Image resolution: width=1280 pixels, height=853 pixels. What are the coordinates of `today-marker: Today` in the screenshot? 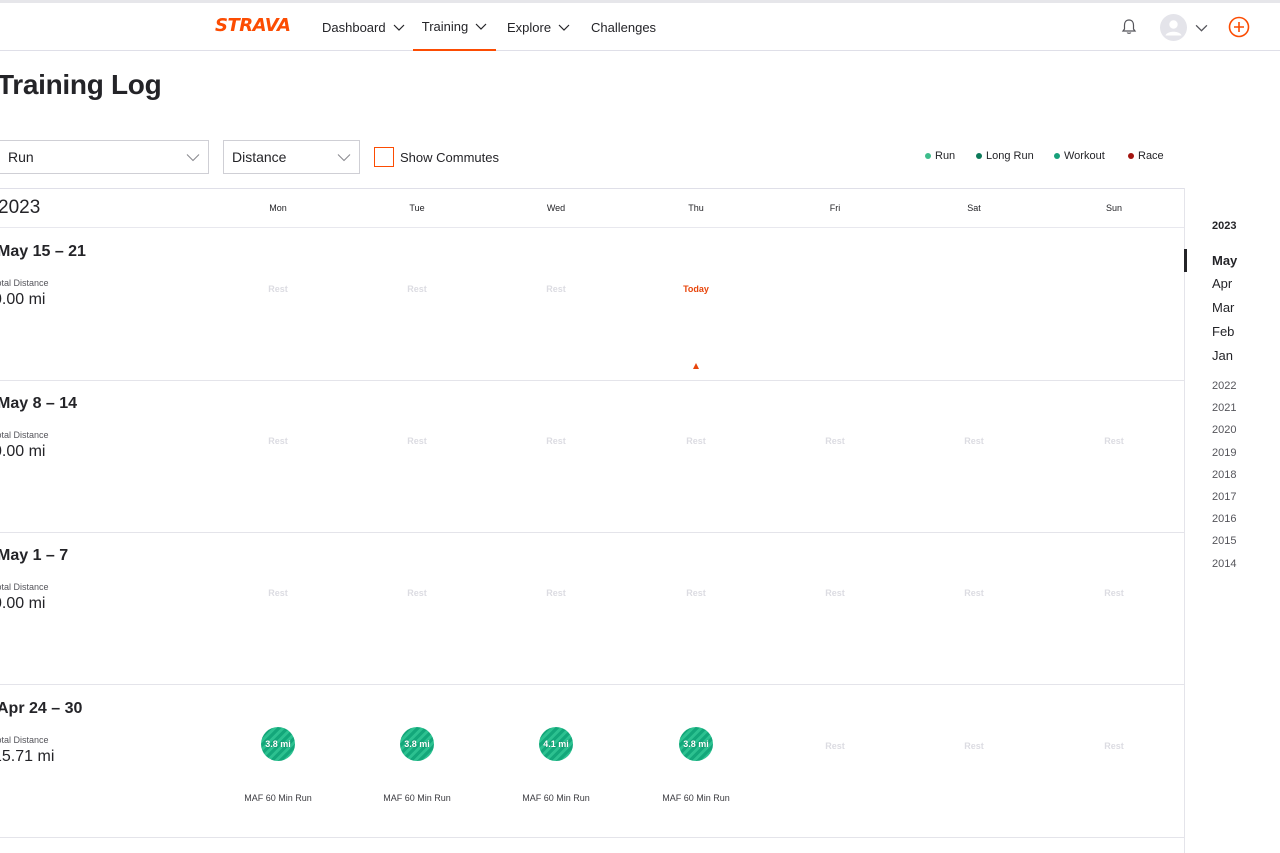 It's located at (696, 289).